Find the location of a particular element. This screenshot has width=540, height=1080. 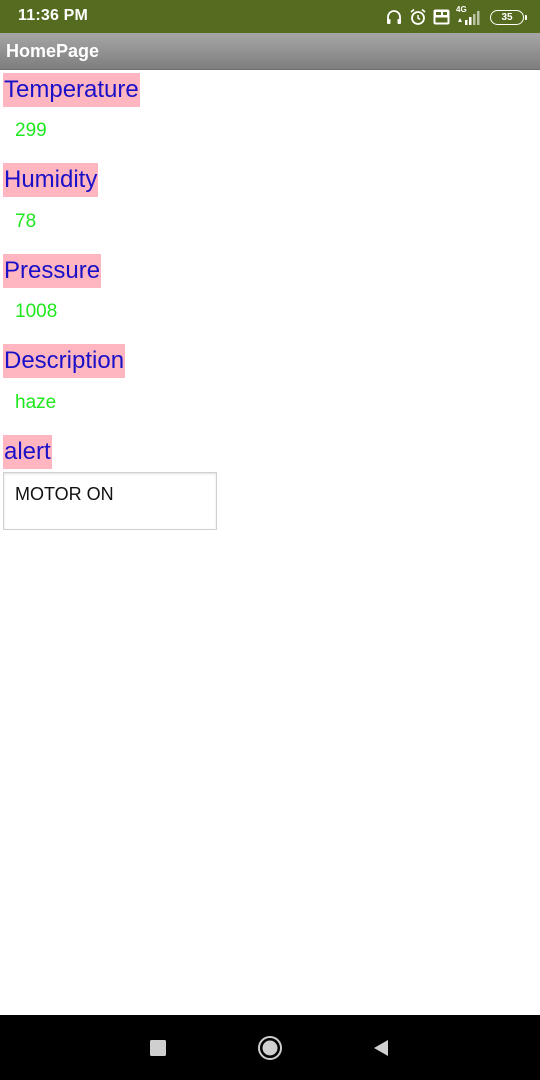

humidity-label: Humidity is located at coordinates (51, 180).